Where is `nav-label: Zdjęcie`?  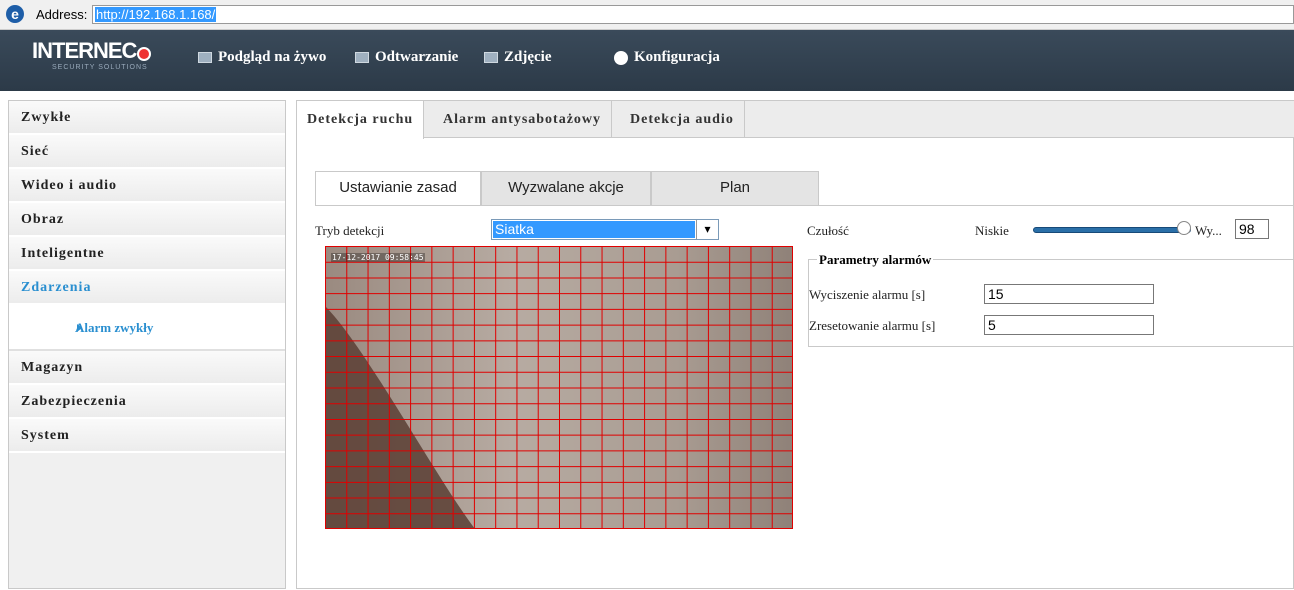 nav-label: Zdjęcie is located at coordinates (528, 57).